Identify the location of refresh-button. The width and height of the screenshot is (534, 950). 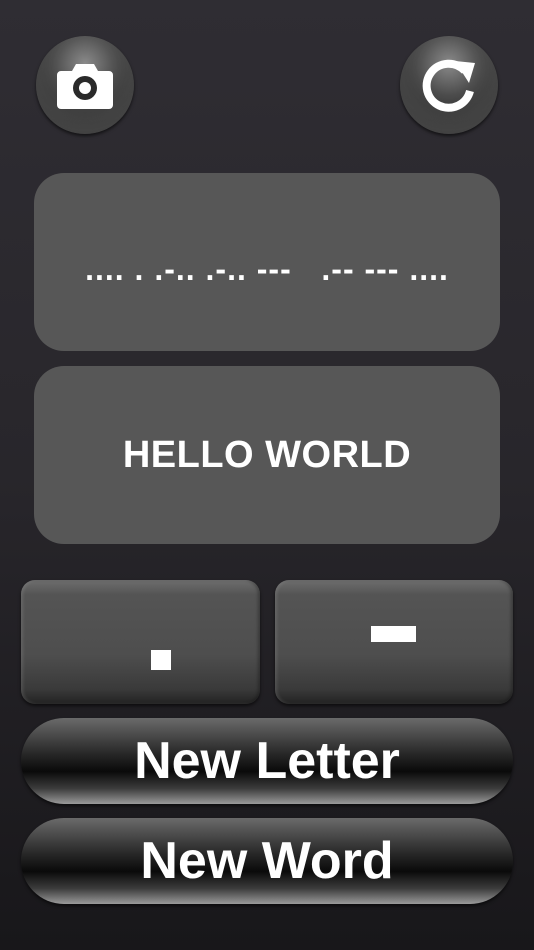
(449, 85).